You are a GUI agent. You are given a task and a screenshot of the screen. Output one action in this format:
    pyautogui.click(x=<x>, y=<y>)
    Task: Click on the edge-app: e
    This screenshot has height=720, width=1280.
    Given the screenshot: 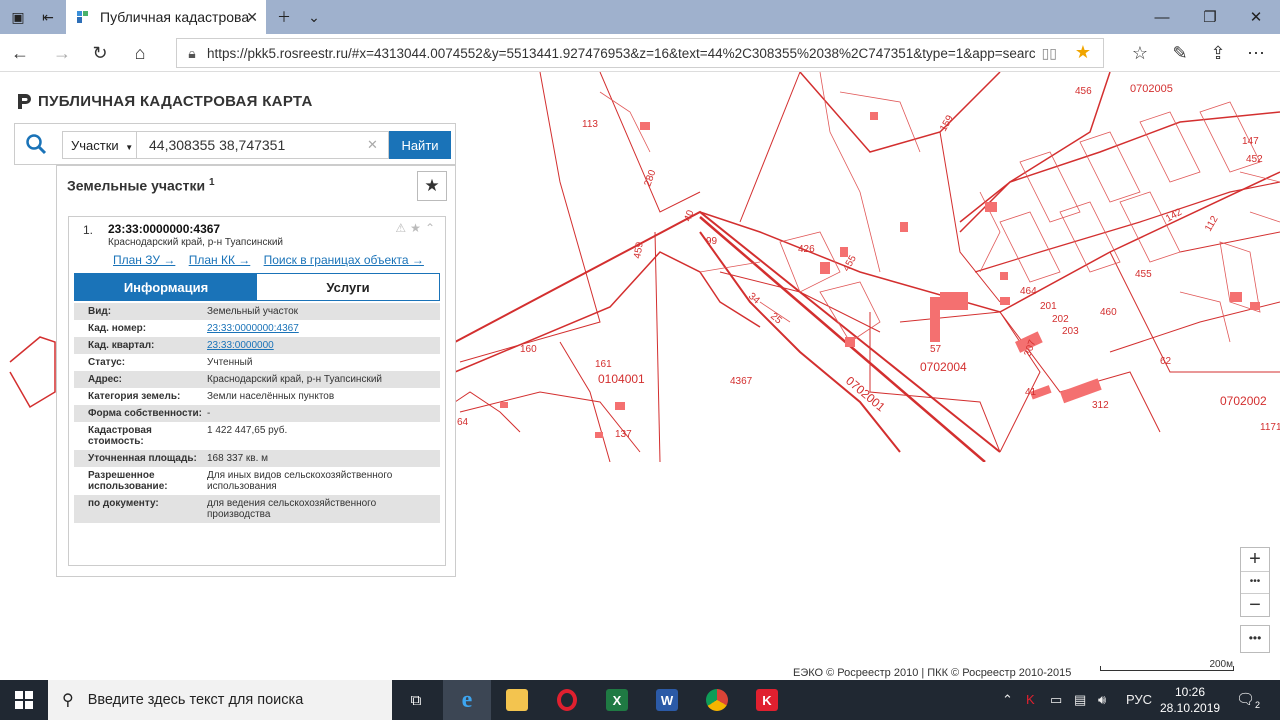 What is the action you would take?
    pyautogui.click(x=467, y=700)
    